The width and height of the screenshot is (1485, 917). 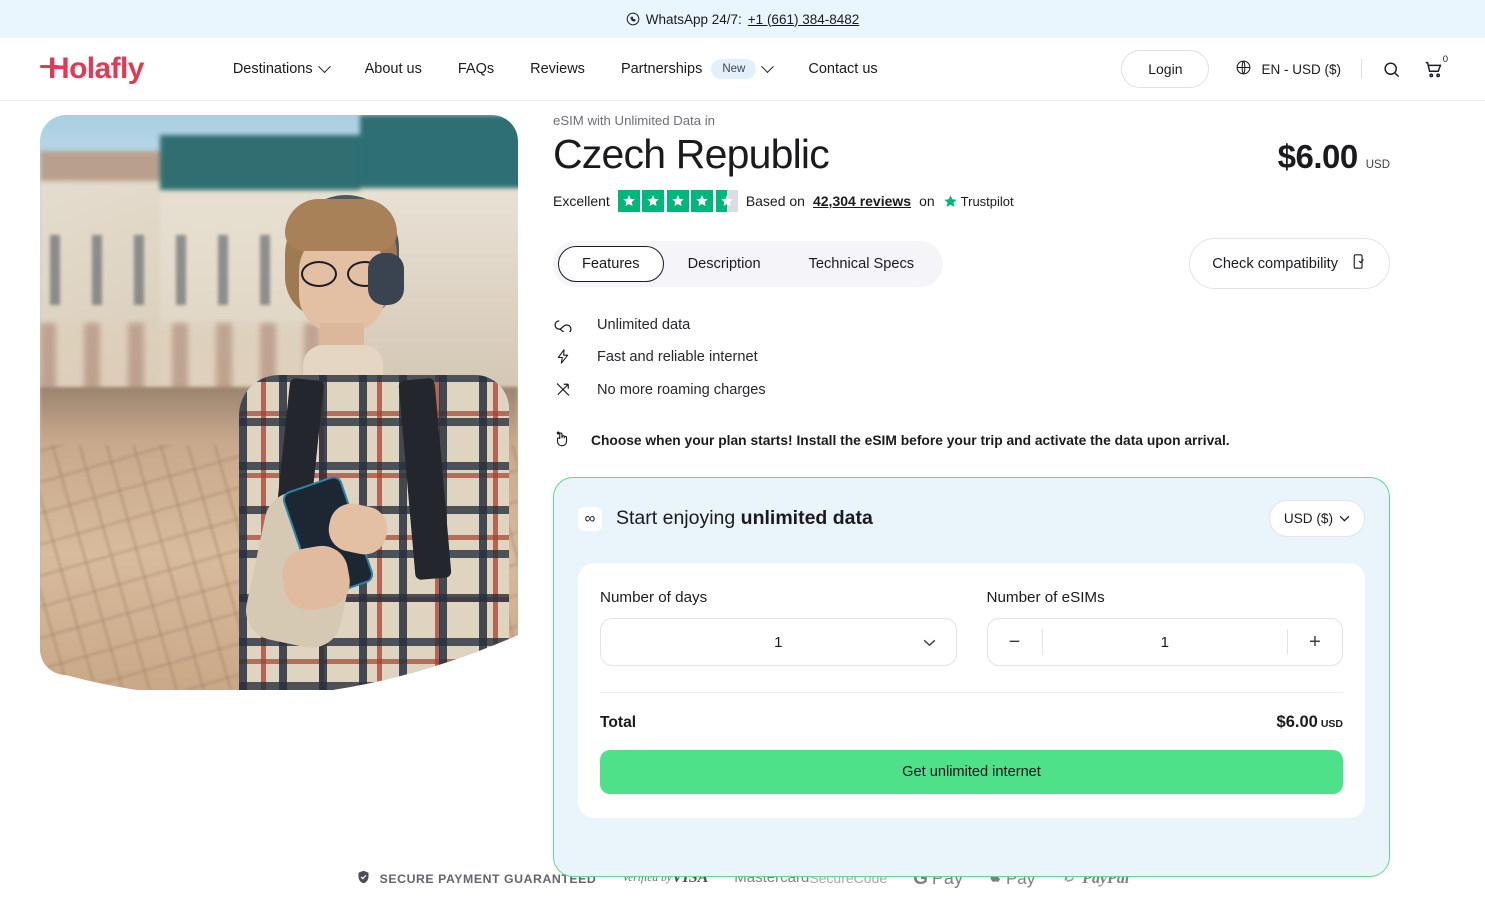 What do you see at coordinates (634, 120) in the screenshot?
I see `product-eyebrow: eSIM with Unlimited Data in` at bounding box center [634, 120].